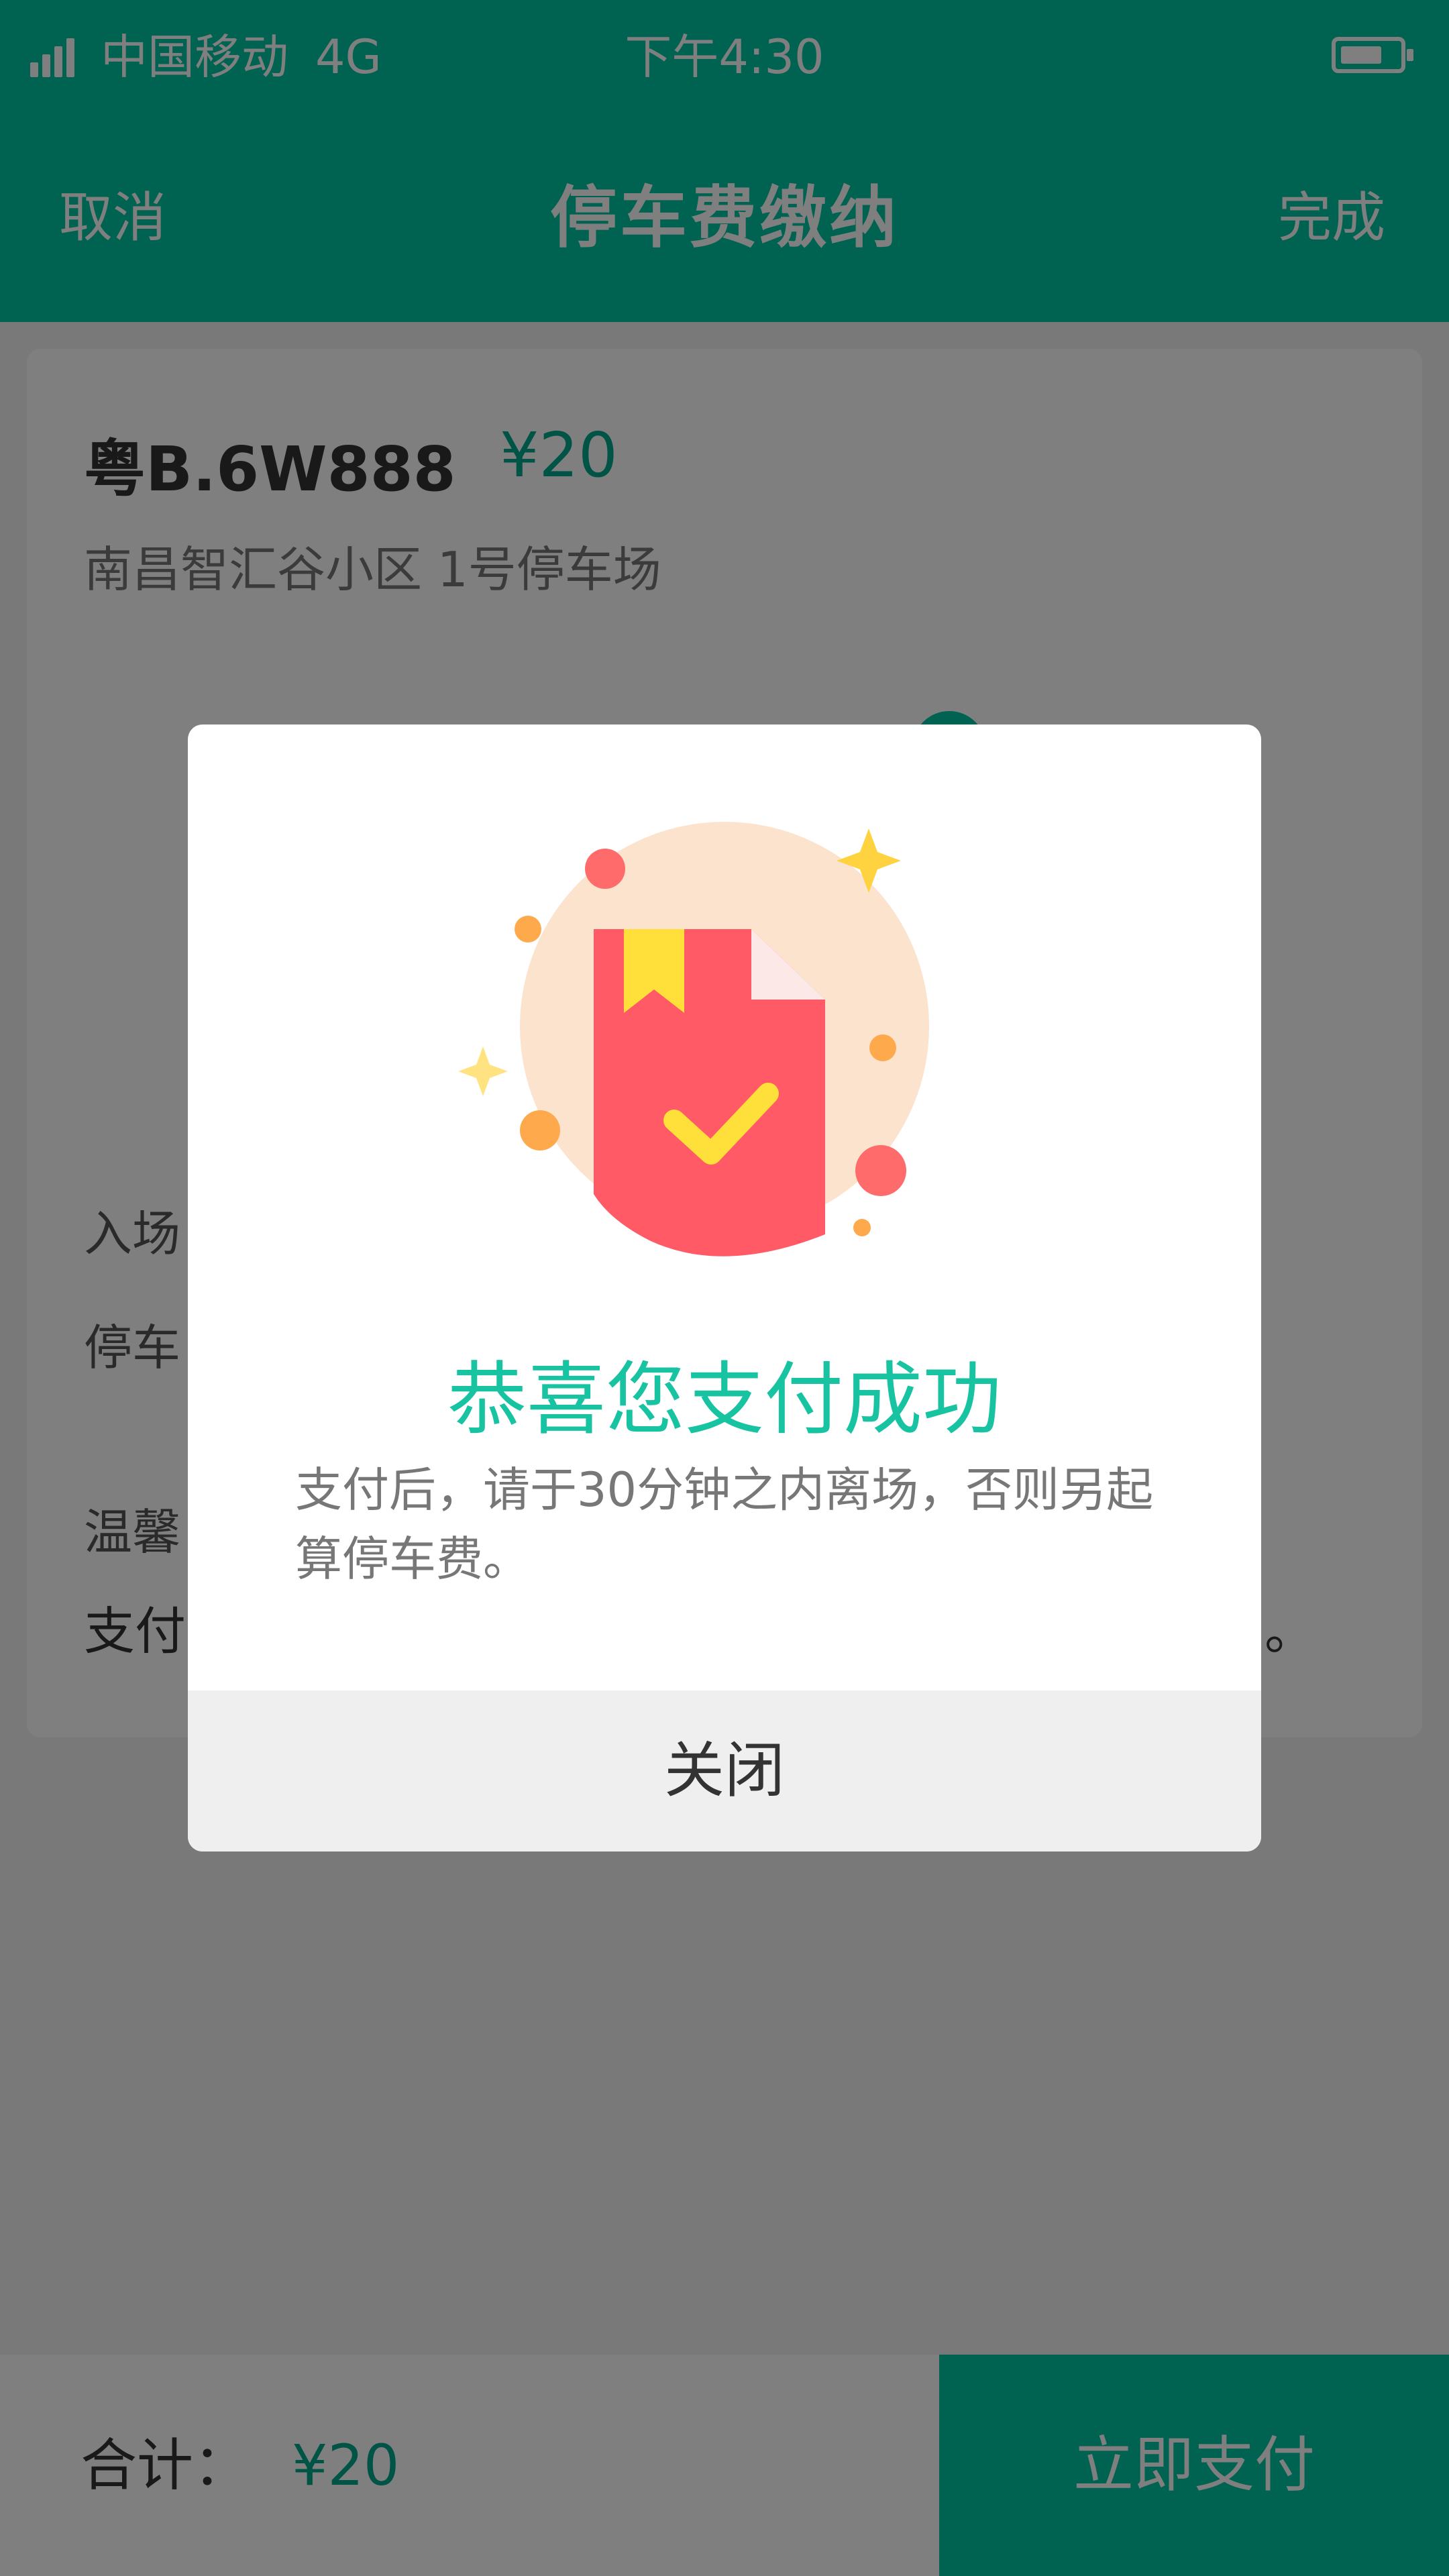 The width and height of the screenshot is (1449, 2576). Describe the element at coordinates (724, 1524) in the screenshot. I see `dialog-message: 支付后，请于30分钟之内离场，否则另起算停车费。` at that location.